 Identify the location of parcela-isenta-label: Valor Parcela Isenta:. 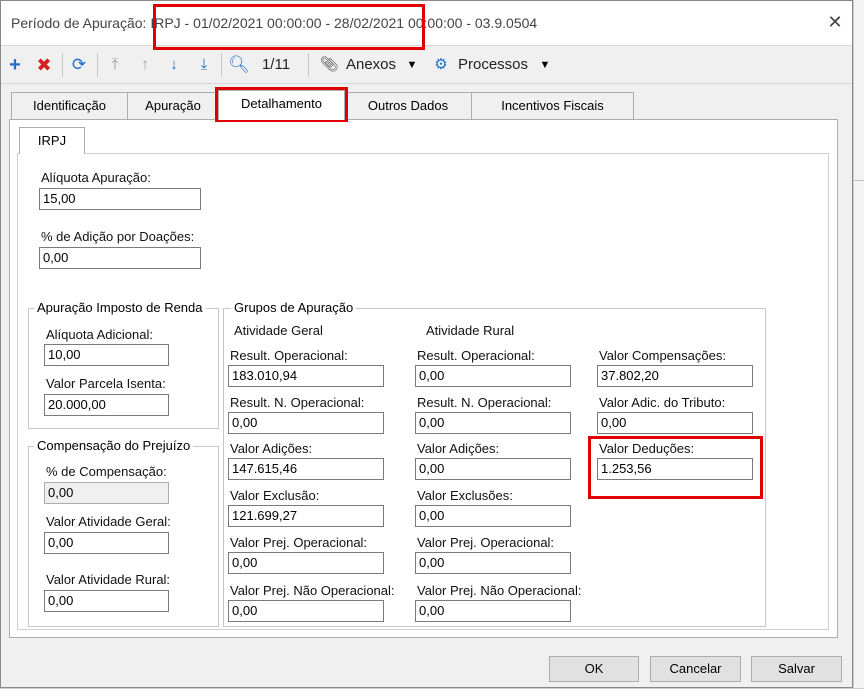
(106, 383).